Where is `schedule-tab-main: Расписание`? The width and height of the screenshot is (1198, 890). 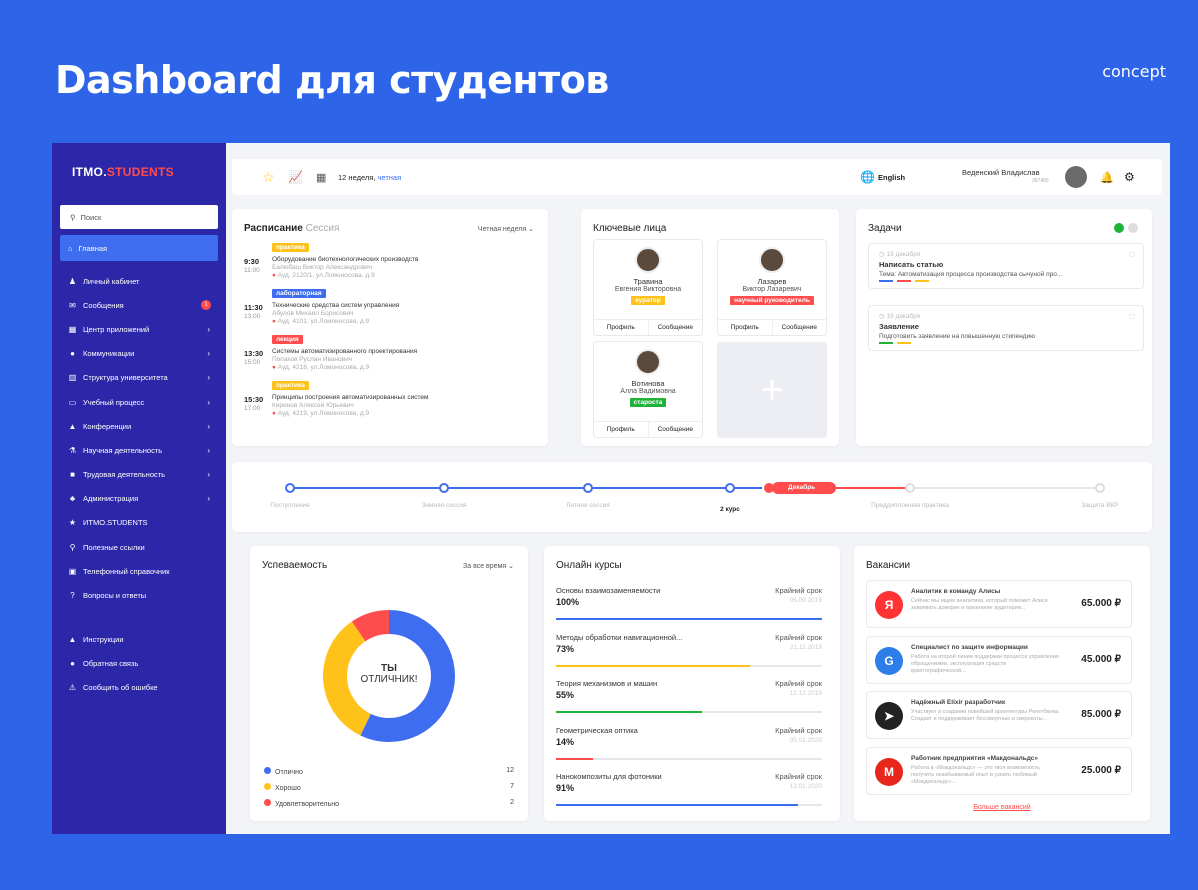 schedule-tab-main: Расписание is located at coordinates (273, 228).